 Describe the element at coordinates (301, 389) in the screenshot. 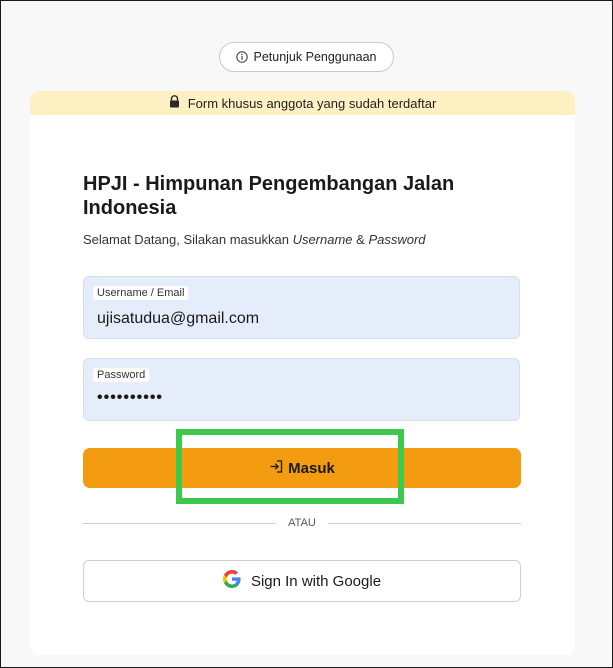

I see `password-field: Password ••••••••••` at that location.